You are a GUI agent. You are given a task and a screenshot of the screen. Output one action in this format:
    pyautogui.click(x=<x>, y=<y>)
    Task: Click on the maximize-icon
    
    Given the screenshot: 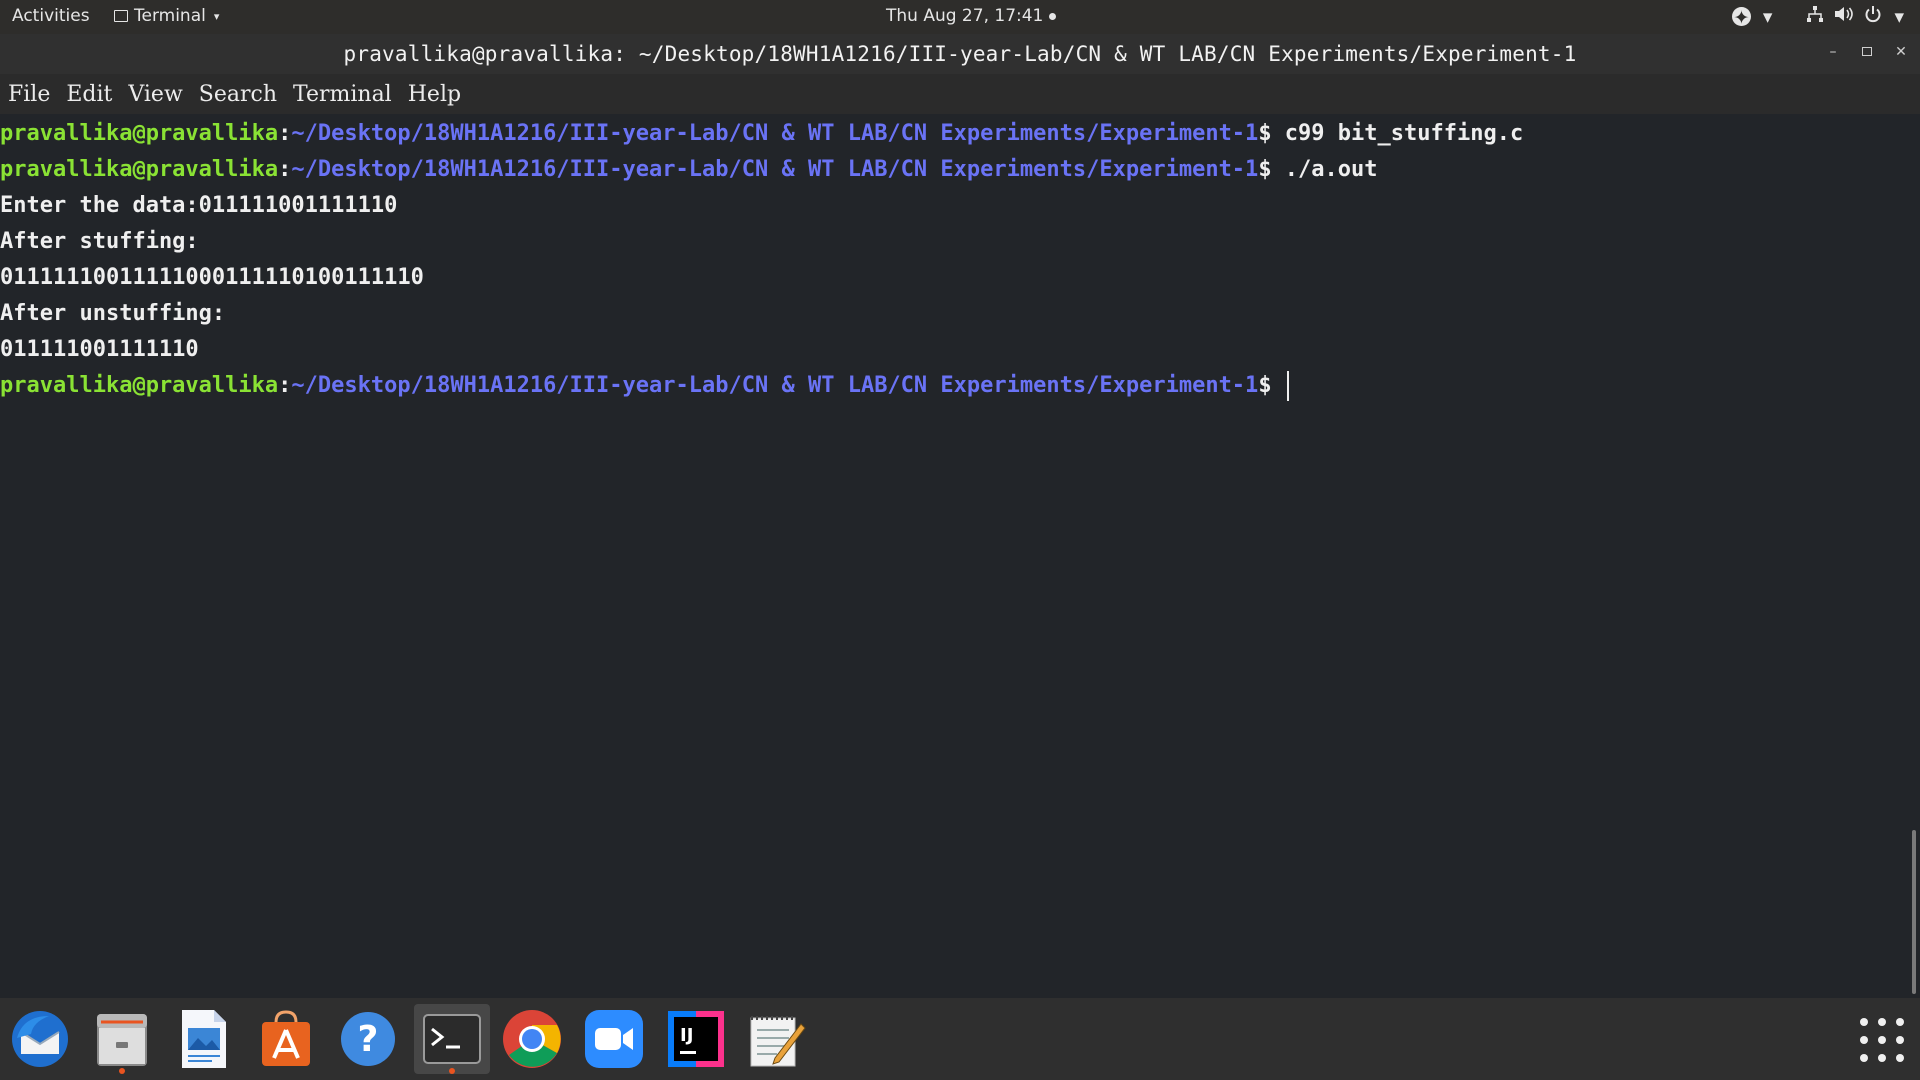 What is the action you would take?
    pyautogui.click(x=1867, y=51)
    